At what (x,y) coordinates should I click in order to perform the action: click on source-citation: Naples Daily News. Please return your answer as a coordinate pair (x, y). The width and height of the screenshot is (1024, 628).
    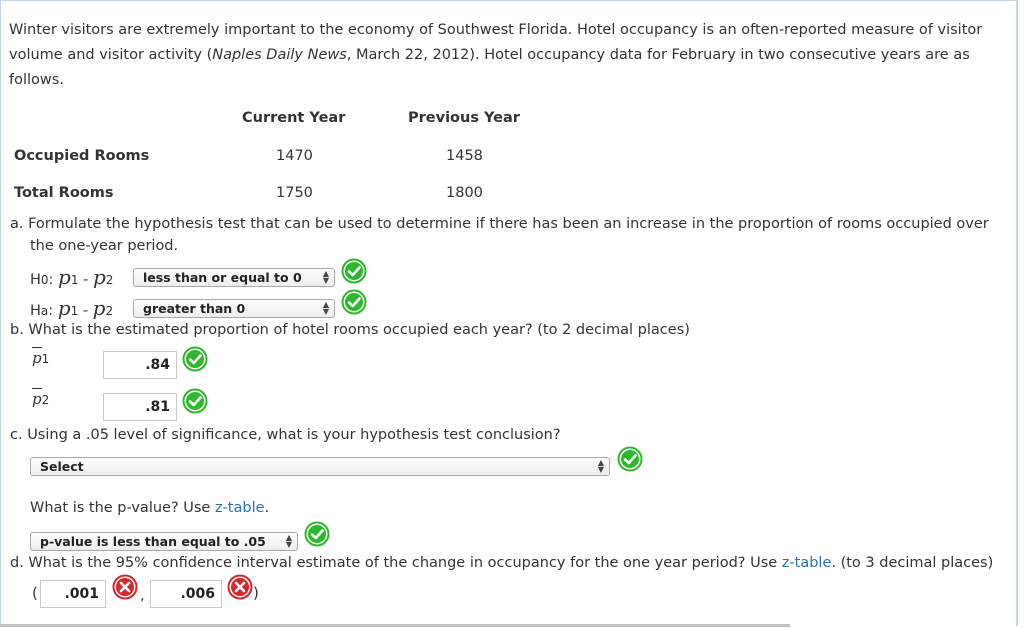
    Looking at the image, I should click on (279, 55).